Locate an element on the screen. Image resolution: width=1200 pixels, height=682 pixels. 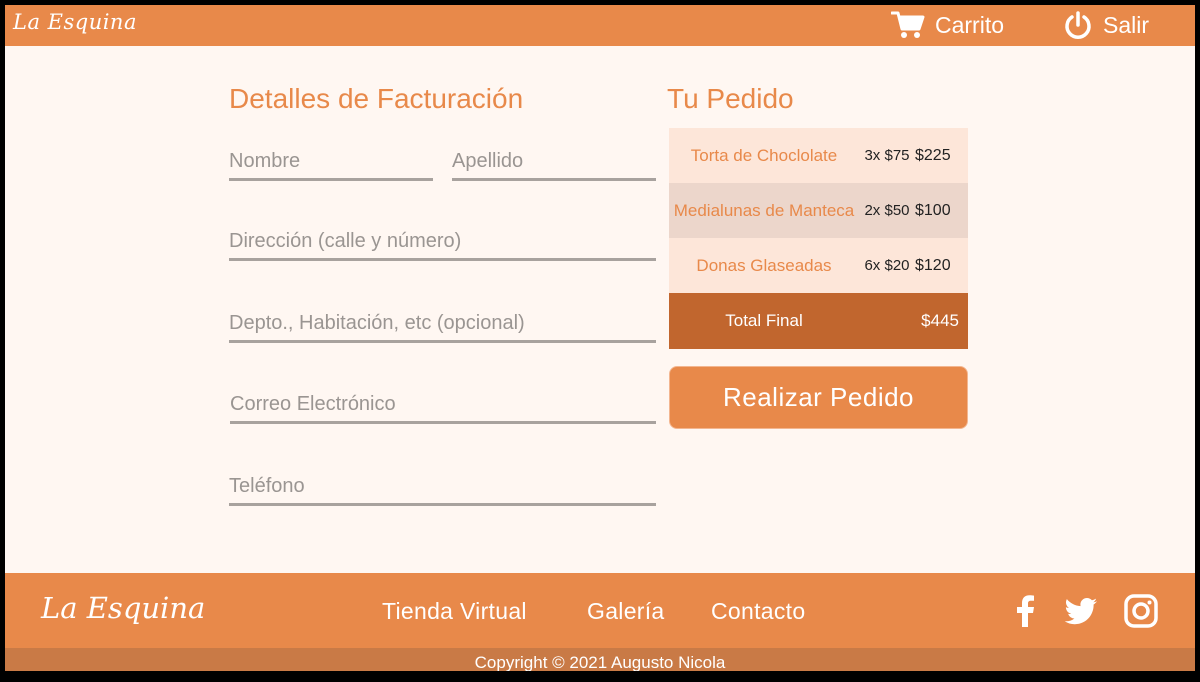
order-item-name: Medialunas de Manteca is located at coordinates (764, 210).